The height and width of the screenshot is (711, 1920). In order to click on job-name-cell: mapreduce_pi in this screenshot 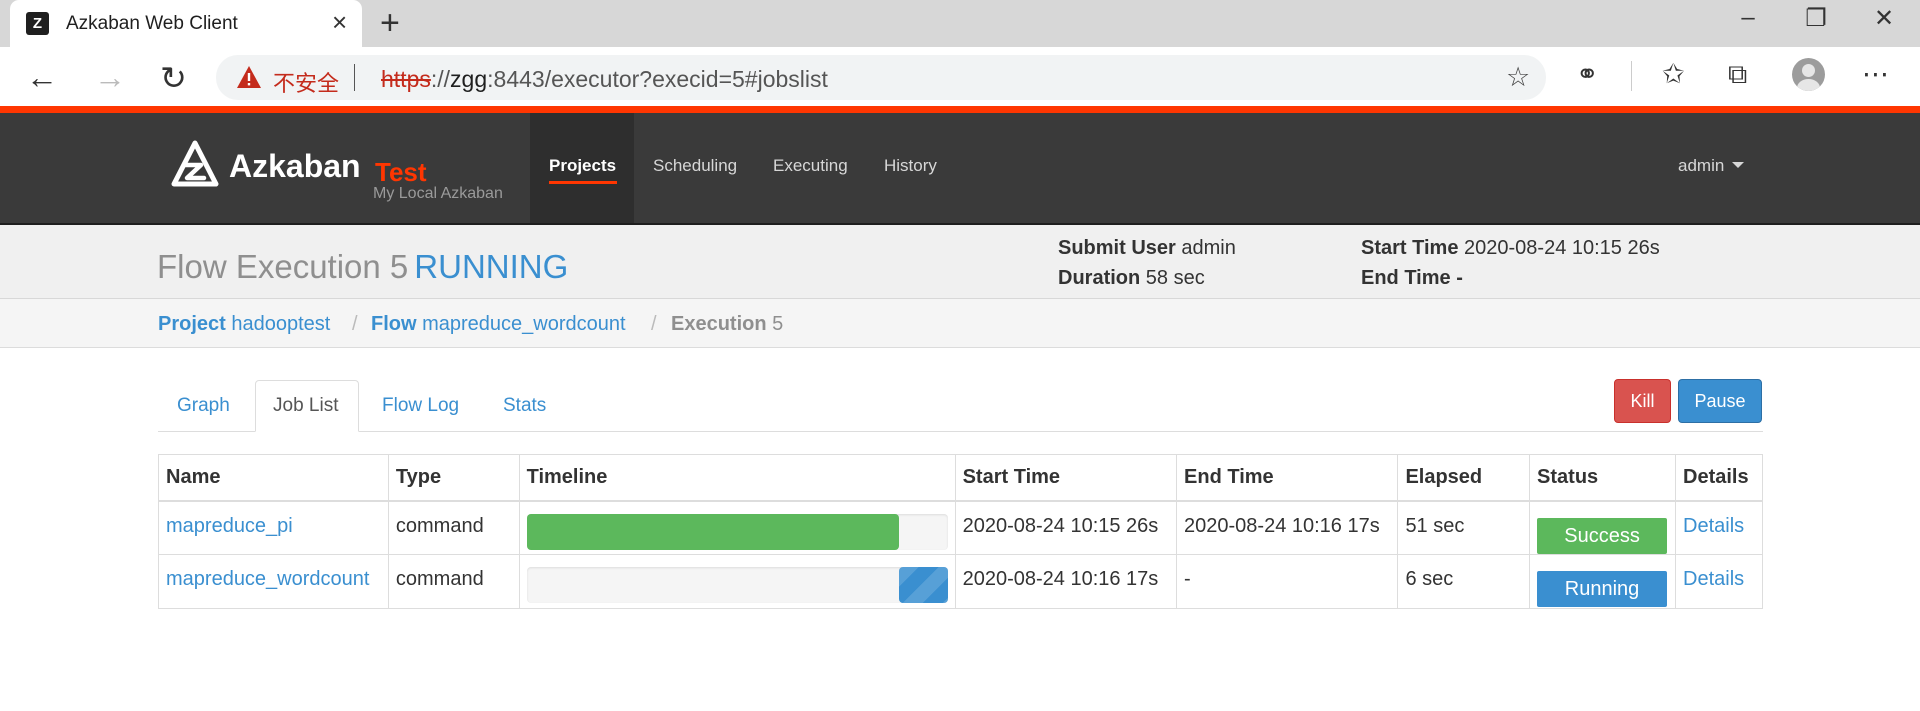, I will do `click(273, 527)`.